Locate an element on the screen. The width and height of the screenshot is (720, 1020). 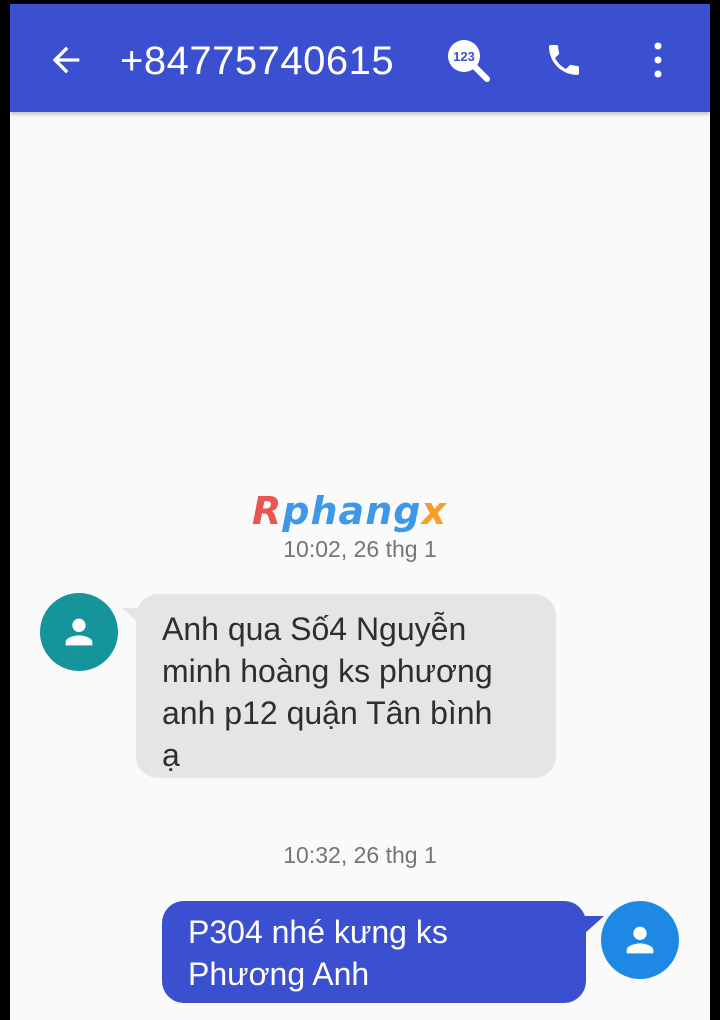
contact-phone-number: +84775740615 is located at coordinates (257, 61).